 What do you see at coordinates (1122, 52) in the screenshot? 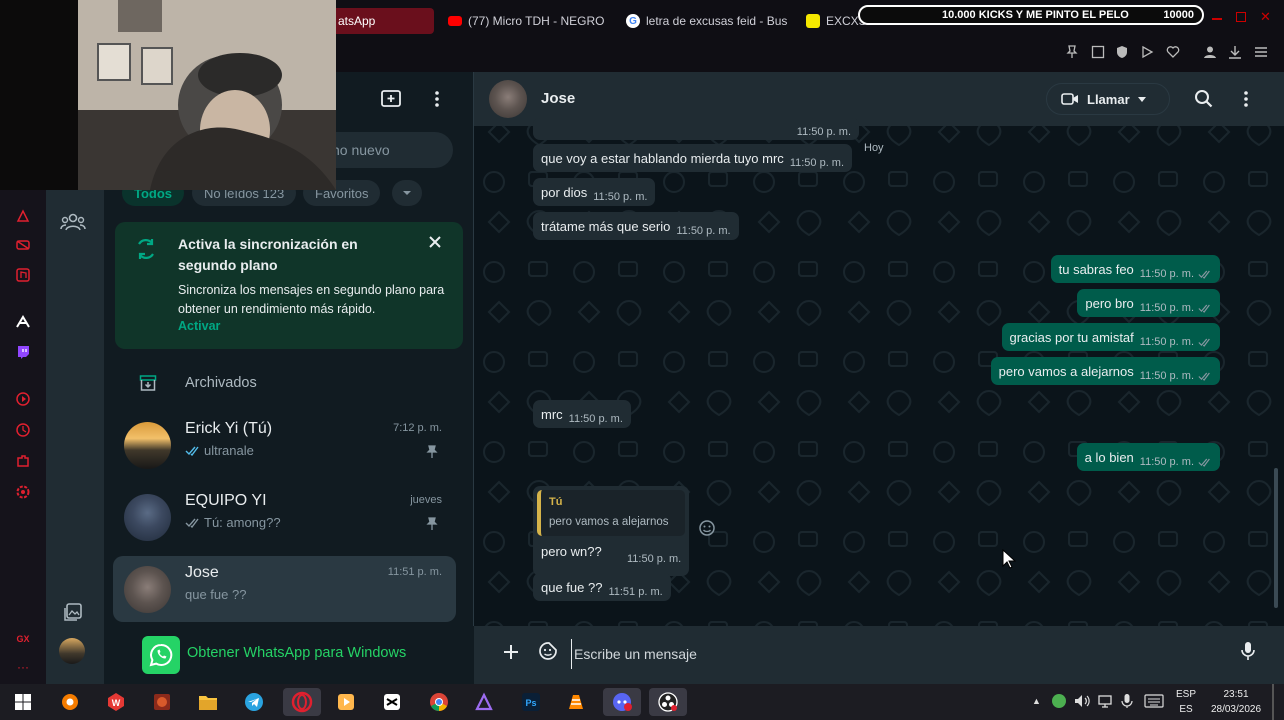
I see `shield-icon` at bounding box center [1122, 52].